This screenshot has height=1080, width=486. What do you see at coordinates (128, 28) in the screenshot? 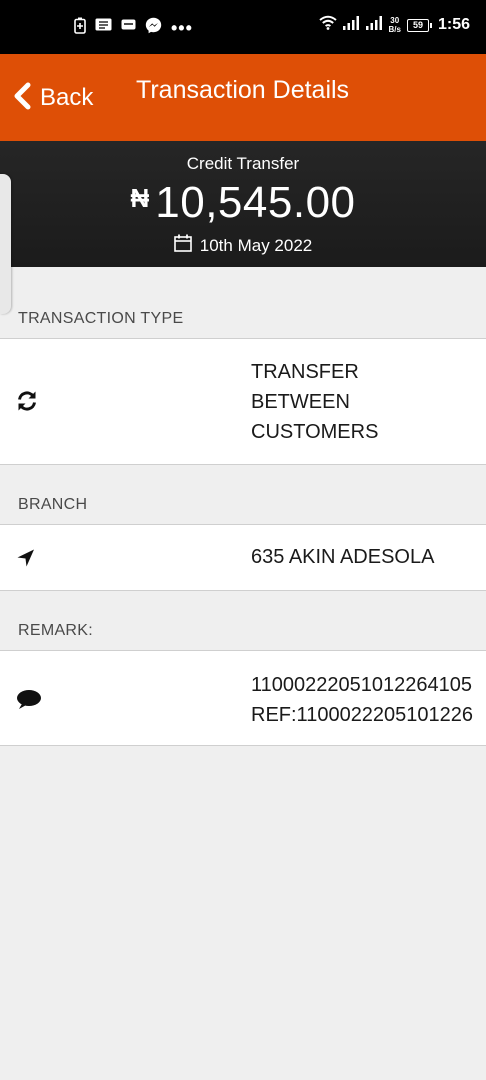
I see `chat-notification-icon` at bounding box center [128, 28].